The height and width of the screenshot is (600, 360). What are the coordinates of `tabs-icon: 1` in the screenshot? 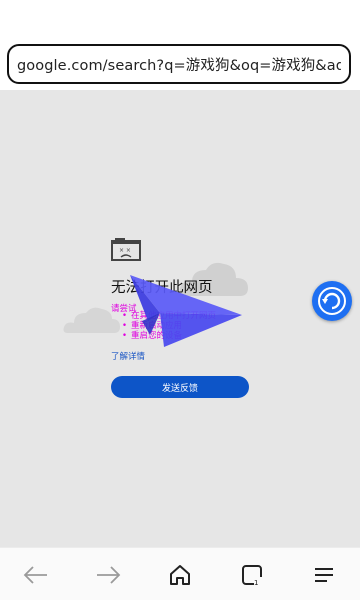 It's located at (252, 575).